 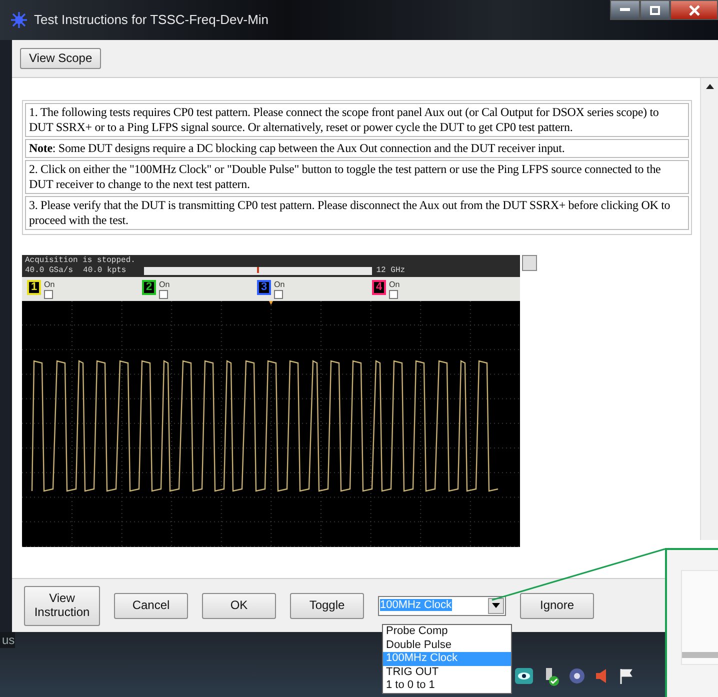 I want to click on maximize-button, so click(x=655, y=10).